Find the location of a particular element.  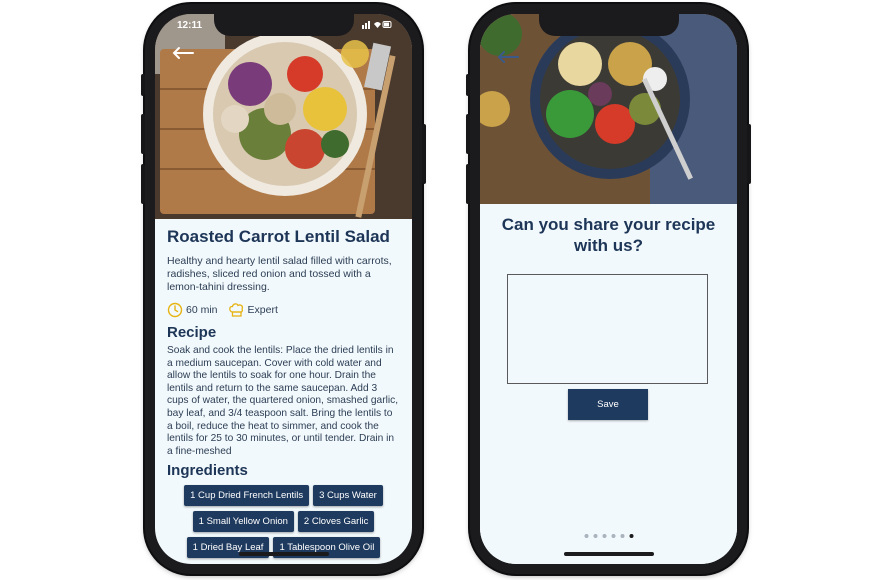

ingredient-chip: 1 Cup Dried French Lentils is located at coordinates (247, 495).